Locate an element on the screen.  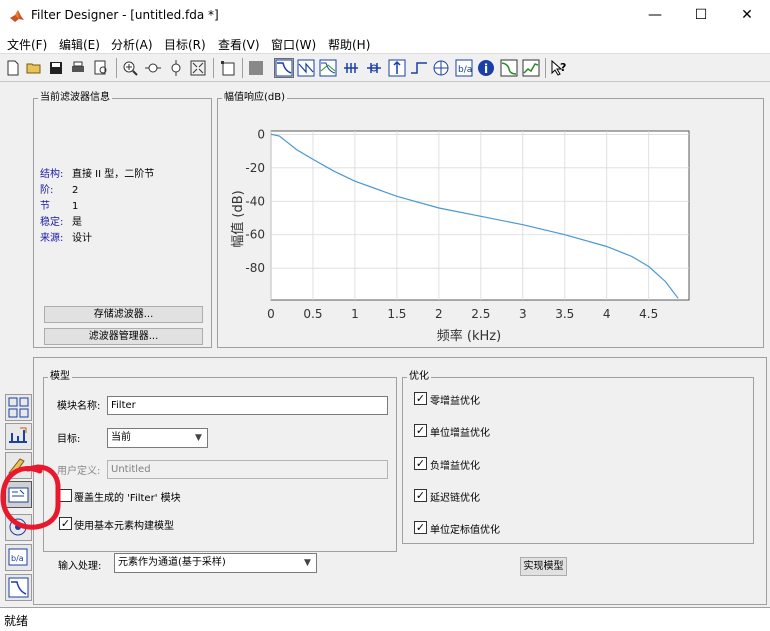
zero-gain-label: 零增益优化 is located at coordinates (455, 401).